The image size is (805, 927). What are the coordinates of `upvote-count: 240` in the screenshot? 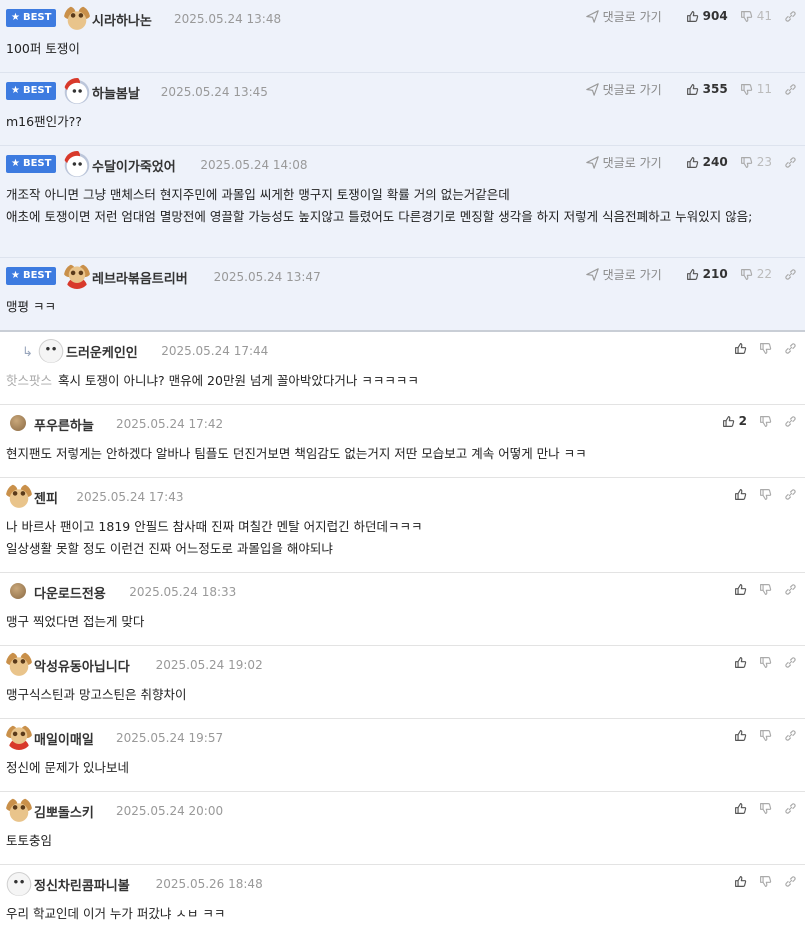 It's located at (715, 162).